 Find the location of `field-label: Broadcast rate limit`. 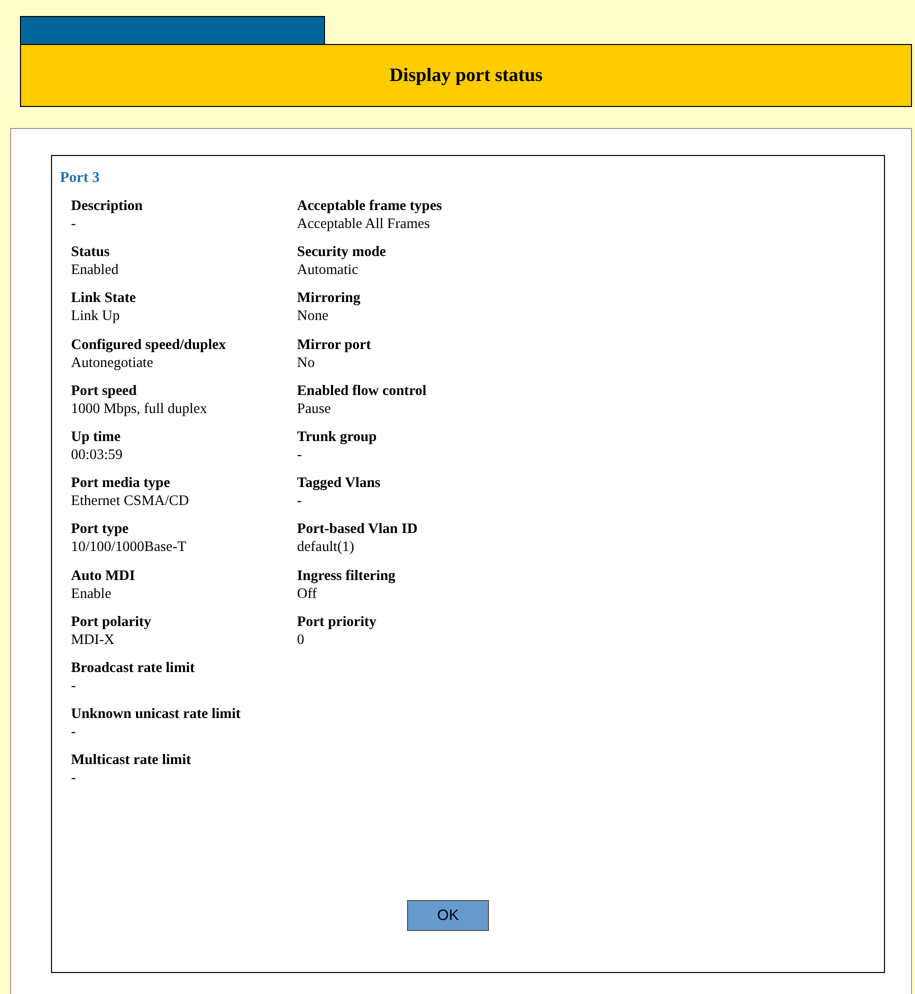

field-label: Broadcast rate limit is located at coordinates (133, 667).